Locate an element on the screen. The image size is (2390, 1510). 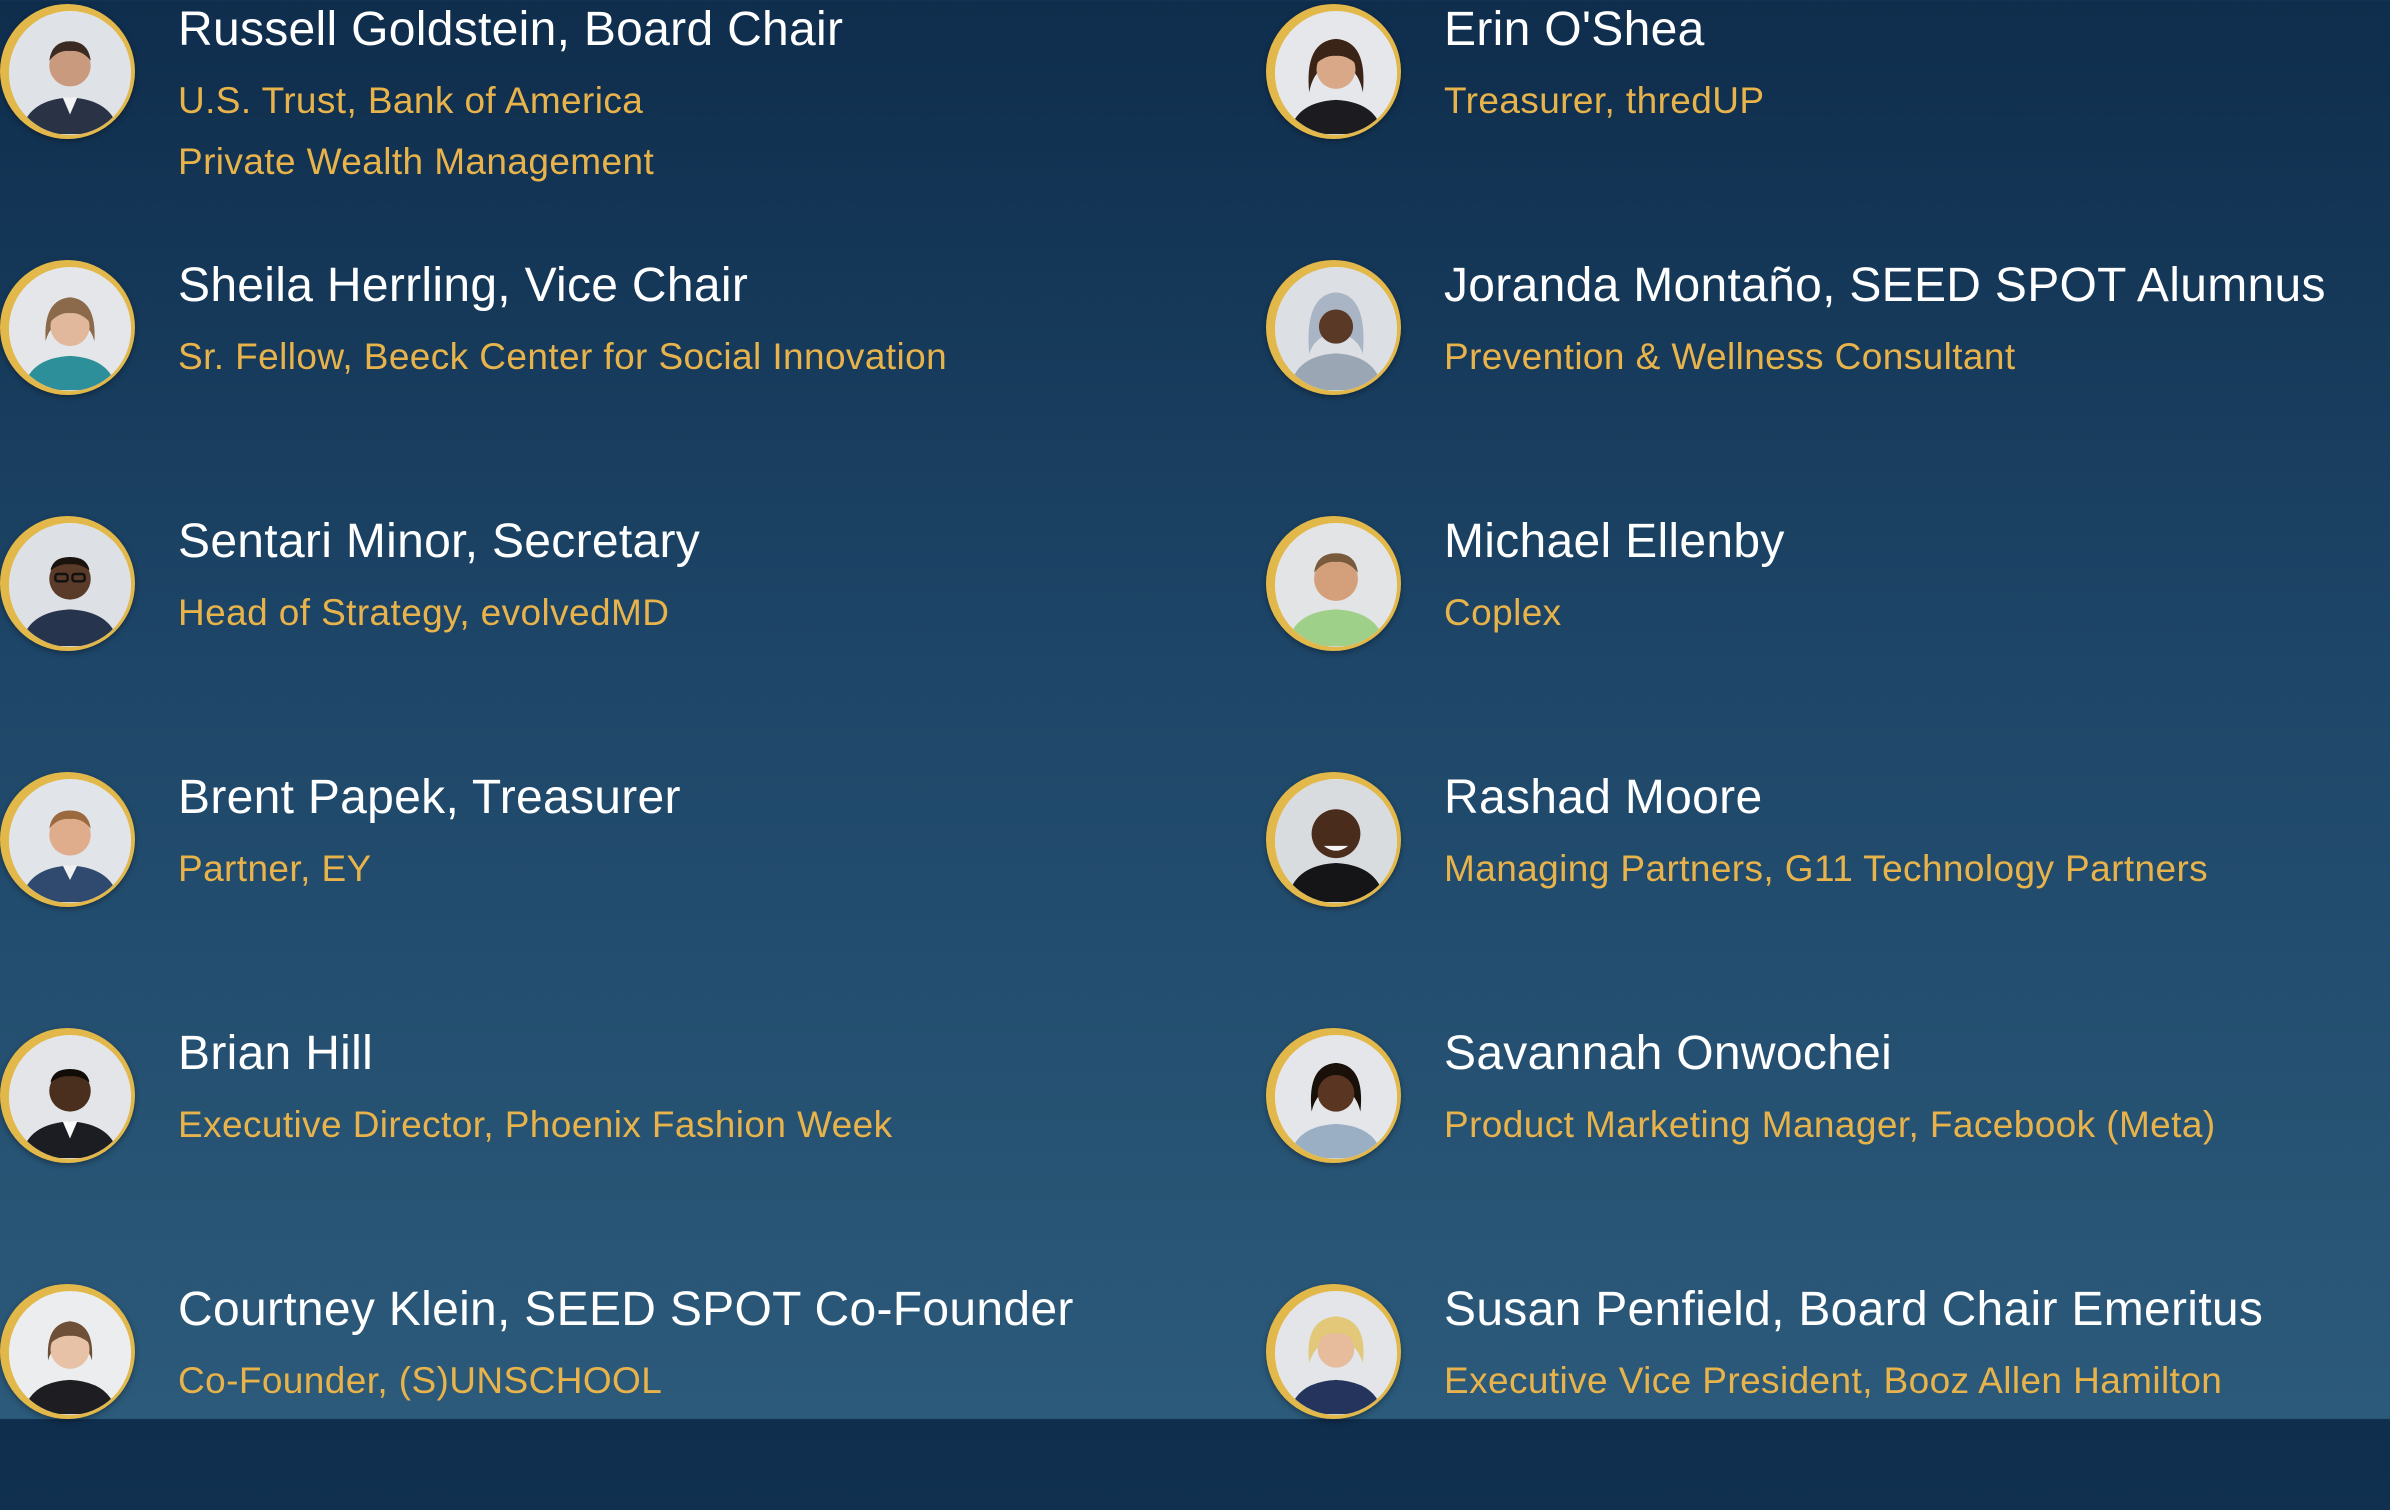
member-brent-papek: Brent Papek, Treasurer Partner, EY is located at coordinates (600, 883).